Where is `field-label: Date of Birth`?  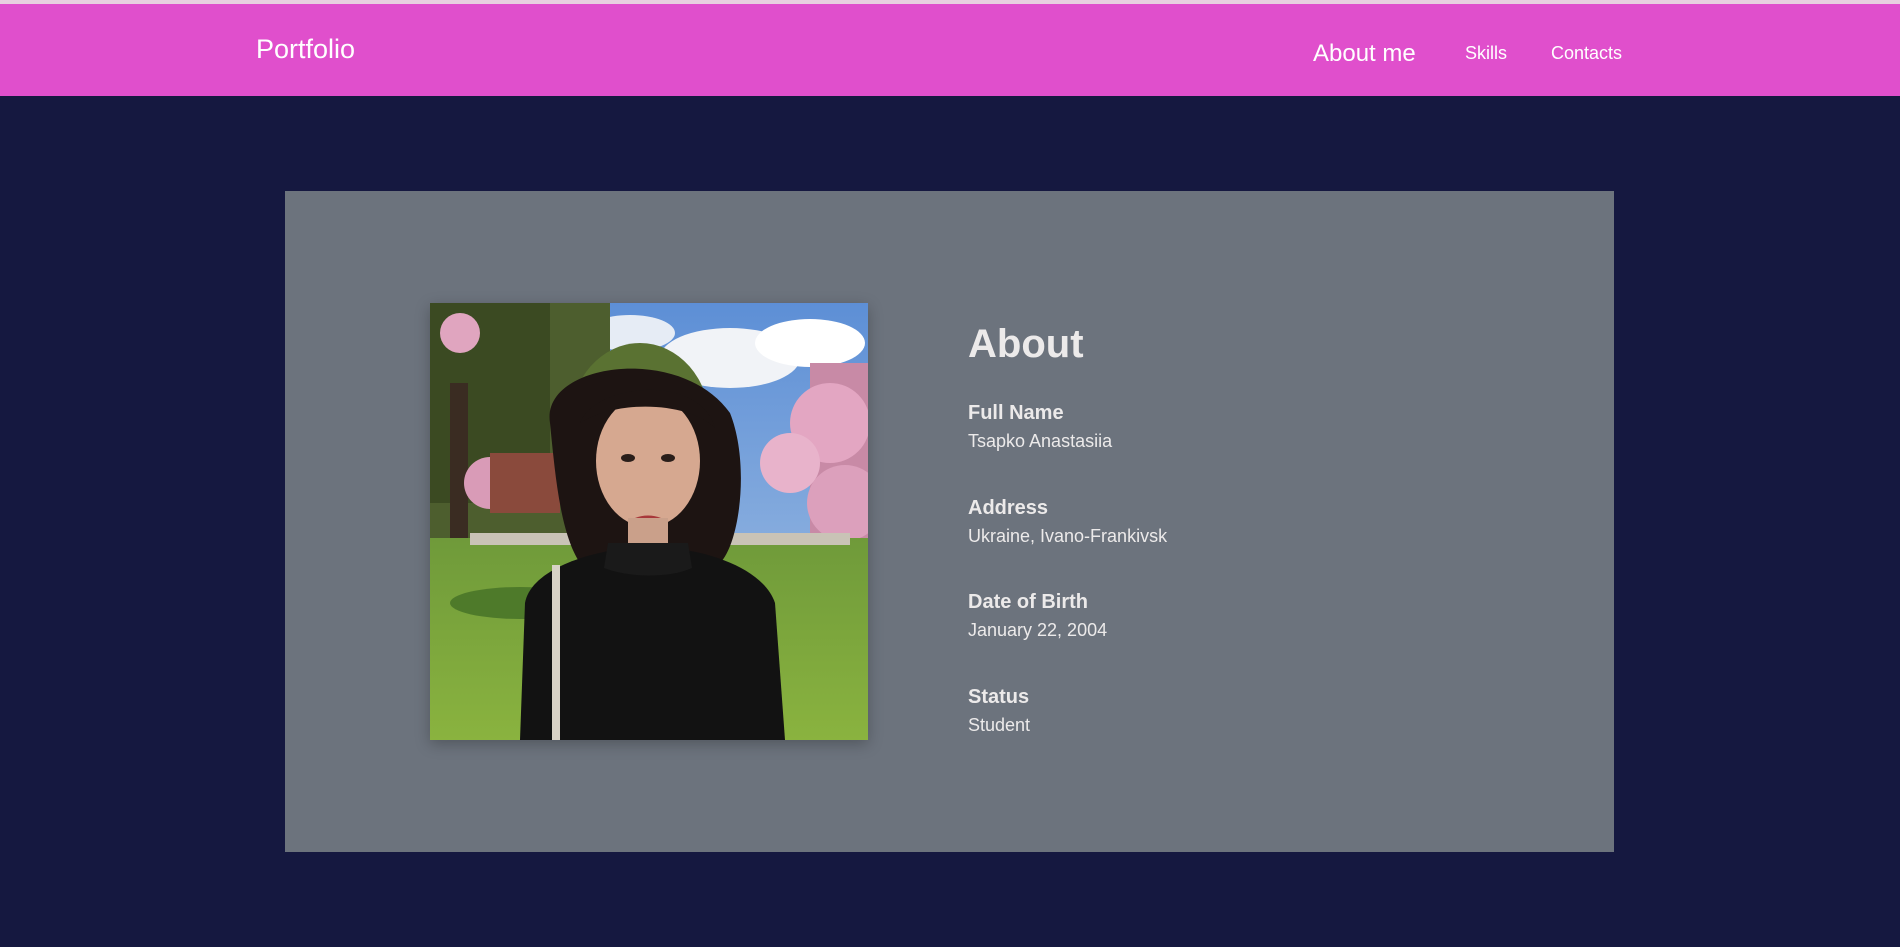 field-label: Date of Birth is located at coordinates (1028, 602).